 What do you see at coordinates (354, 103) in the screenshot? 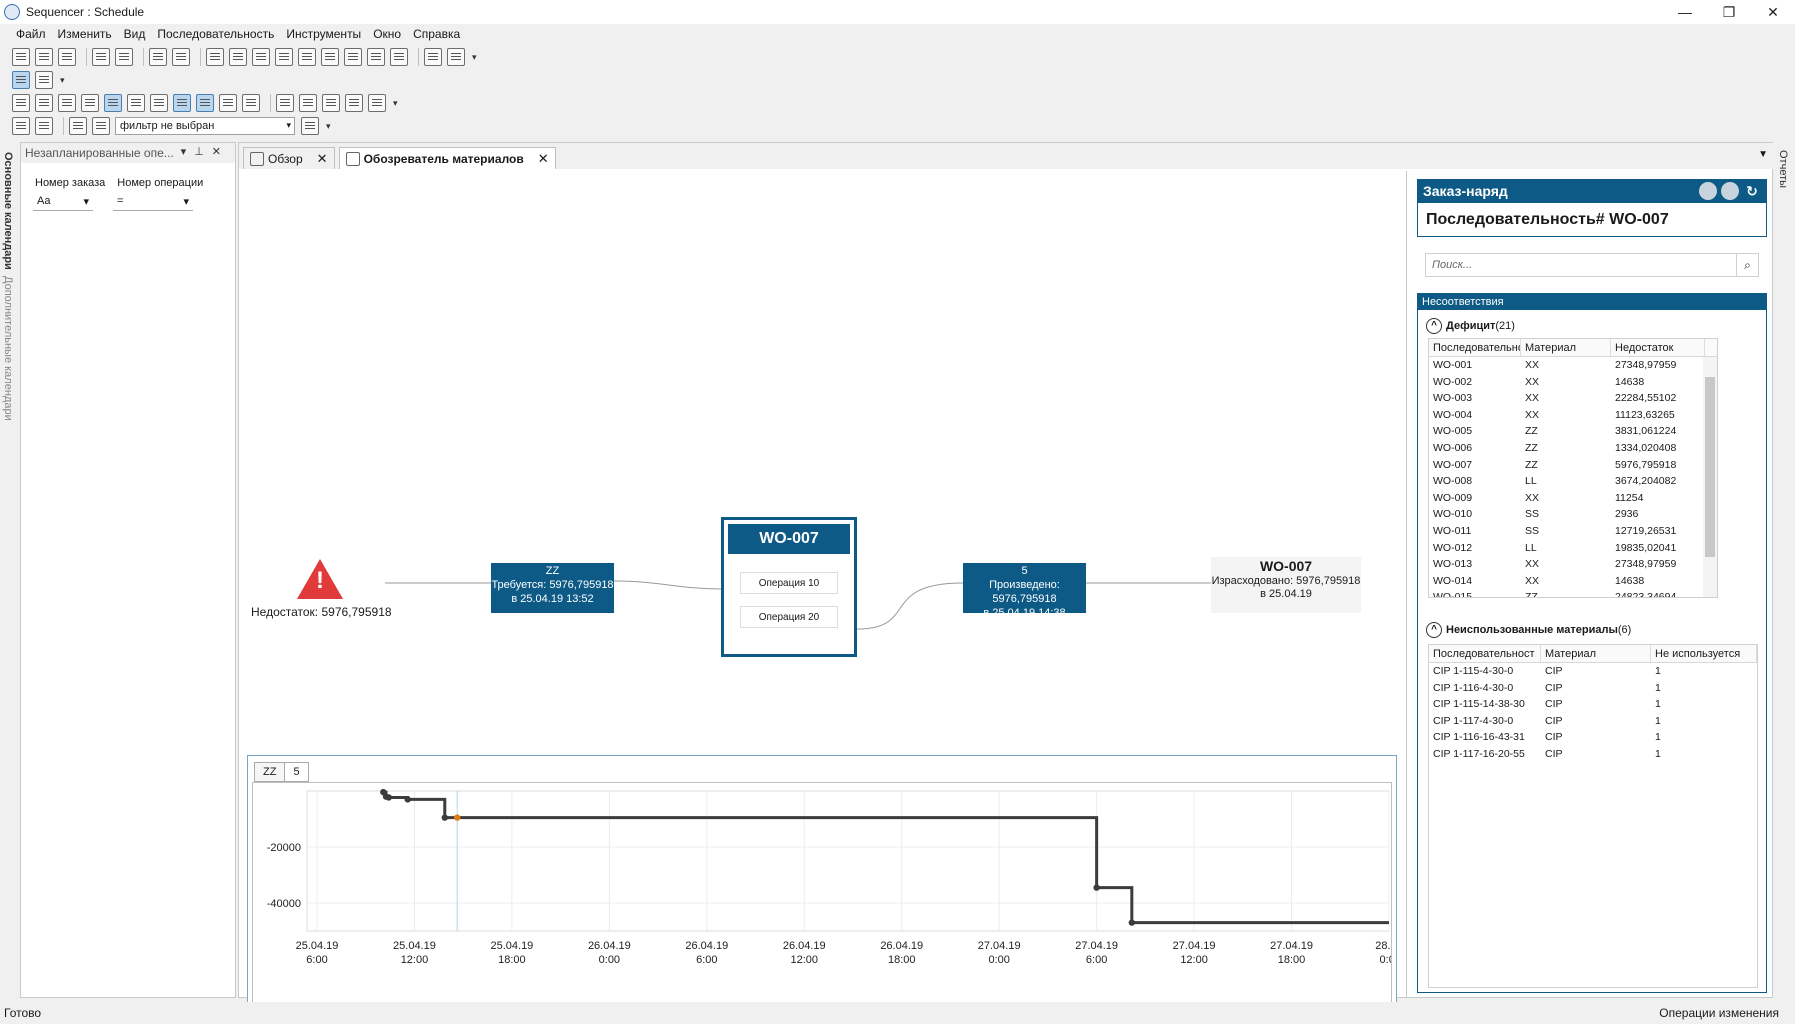
I see `cube-icon` at bounding box center [354, 103].